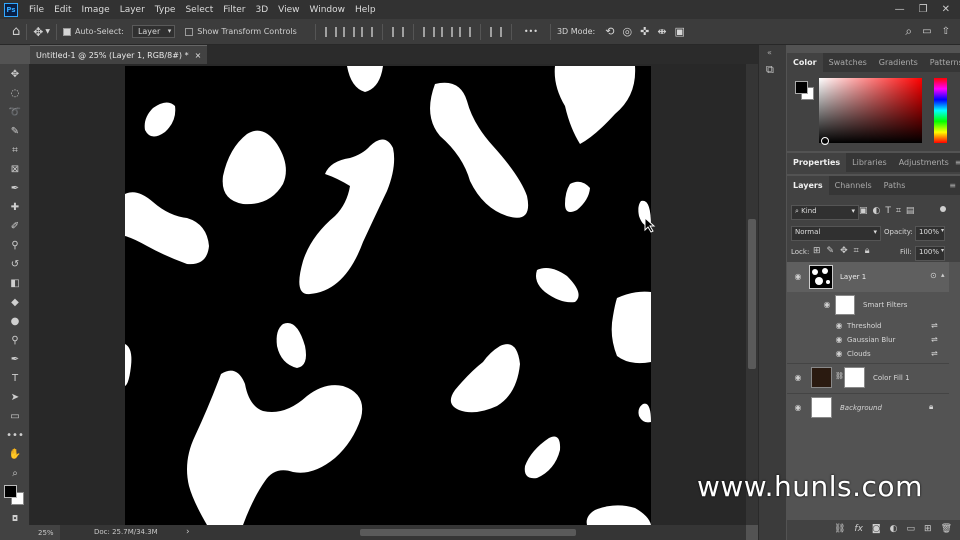 This screenshot has height=540, width=960. What do you see at coordinates (348, 31) in the screenshot?
I see `align-vertical-center-icon` at bounding box center [348, 31].